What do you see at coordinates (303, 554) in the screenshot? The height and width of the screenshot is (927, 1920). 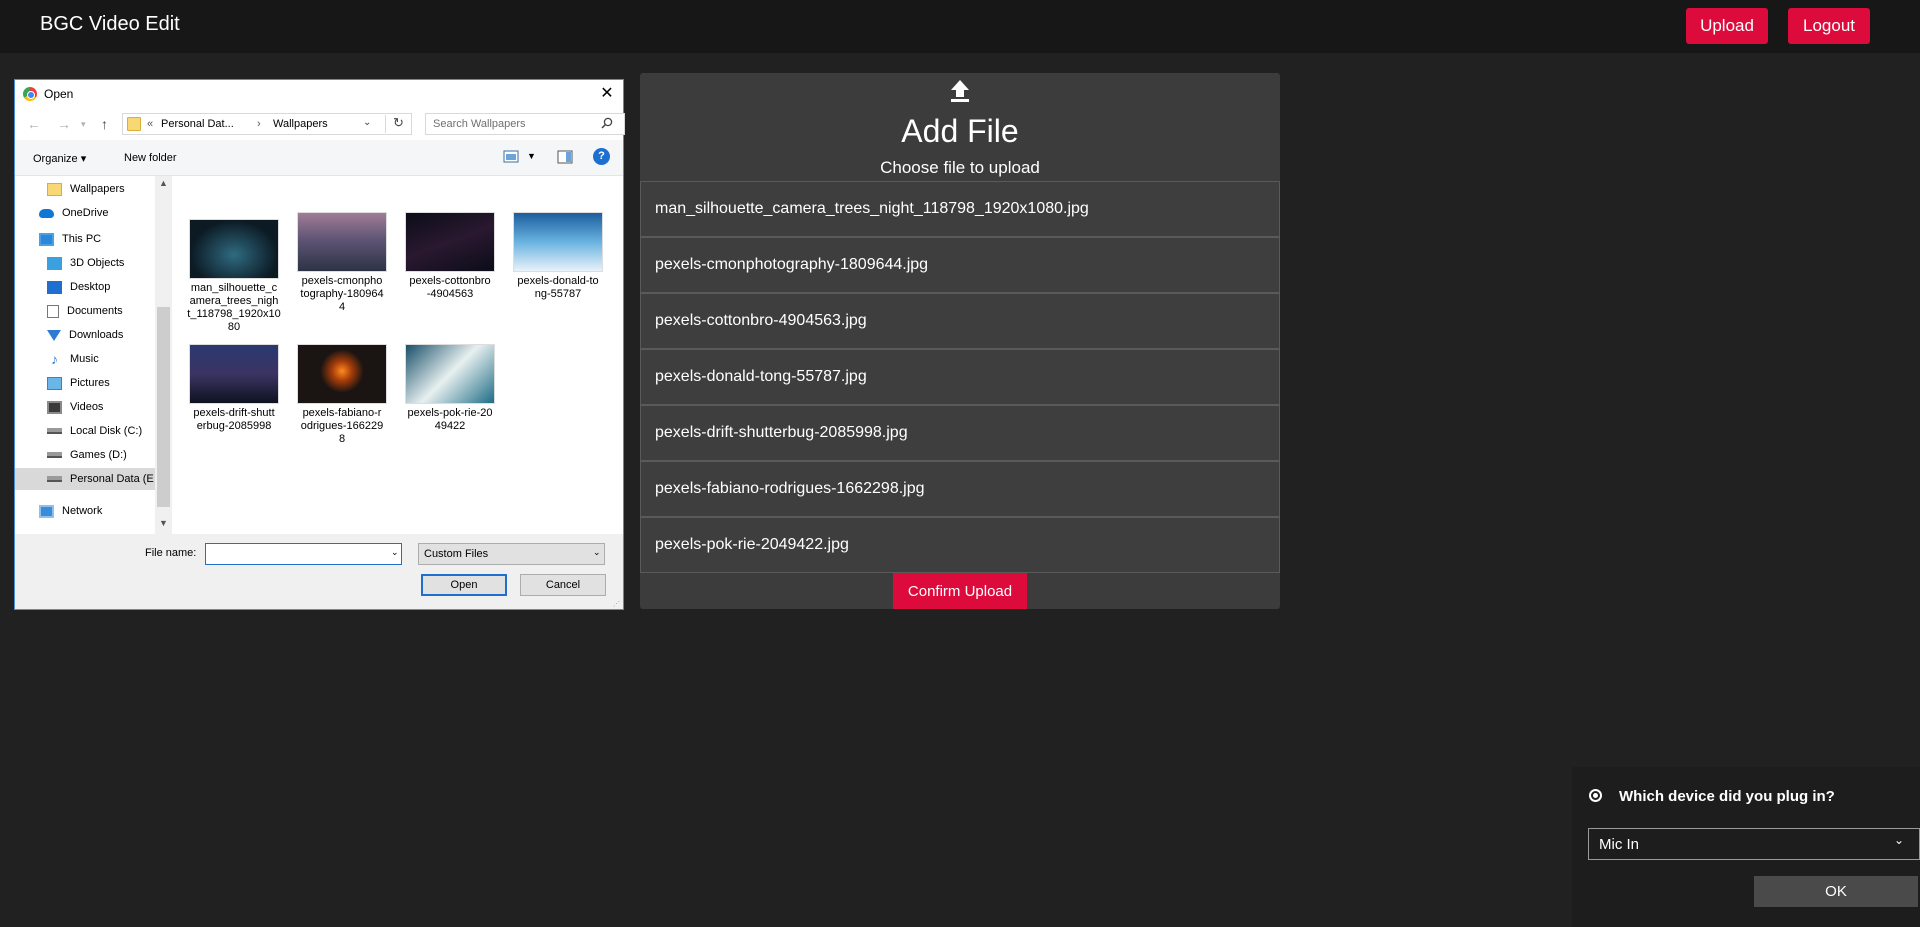 I see `file-name-input` at bounding box center [303, 554].